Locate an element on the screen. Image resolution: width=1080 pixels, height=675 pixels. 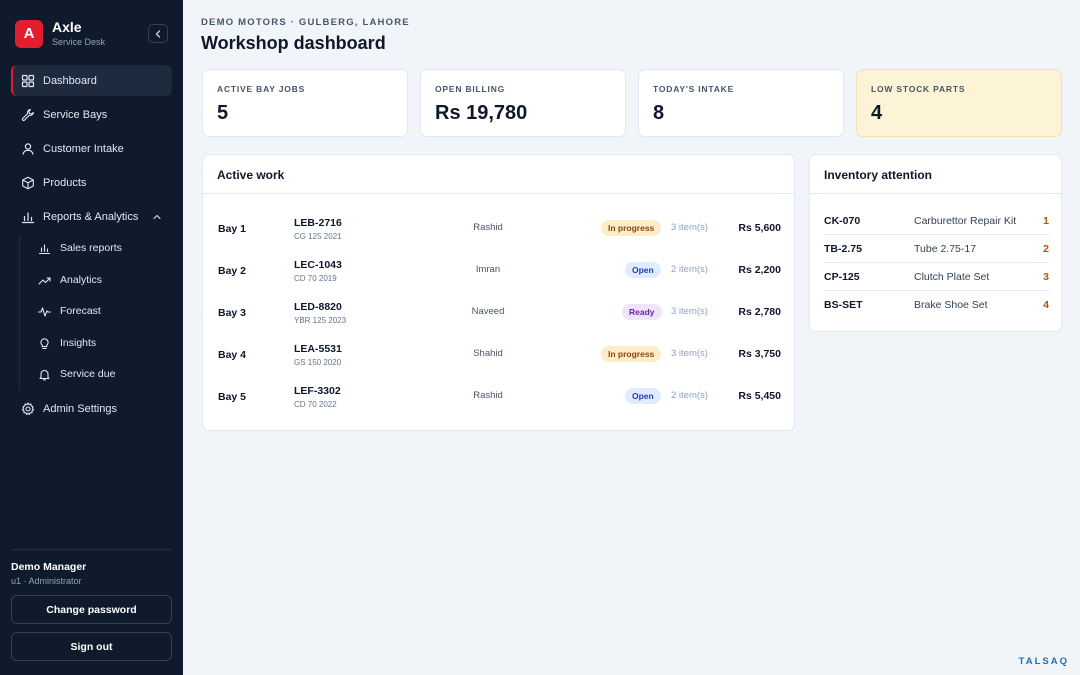
sidebar-item-admin-settings: Admin Settings is located at coordinates (91, 408).